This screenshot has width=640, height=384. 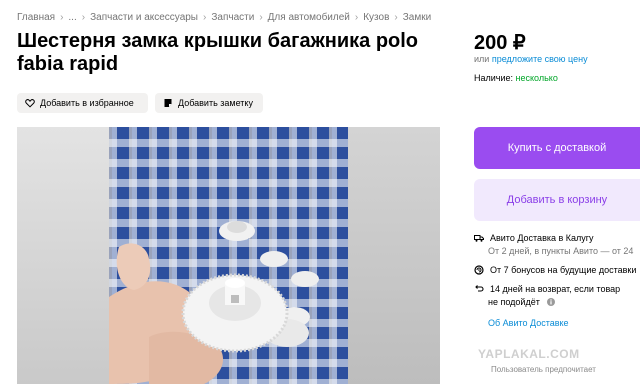 What do you see at coordinates (563, 270) in the screenshot?
I see `bonus-text: От 7 бонусов на будущие доставки` at bounding box center [563, 270].